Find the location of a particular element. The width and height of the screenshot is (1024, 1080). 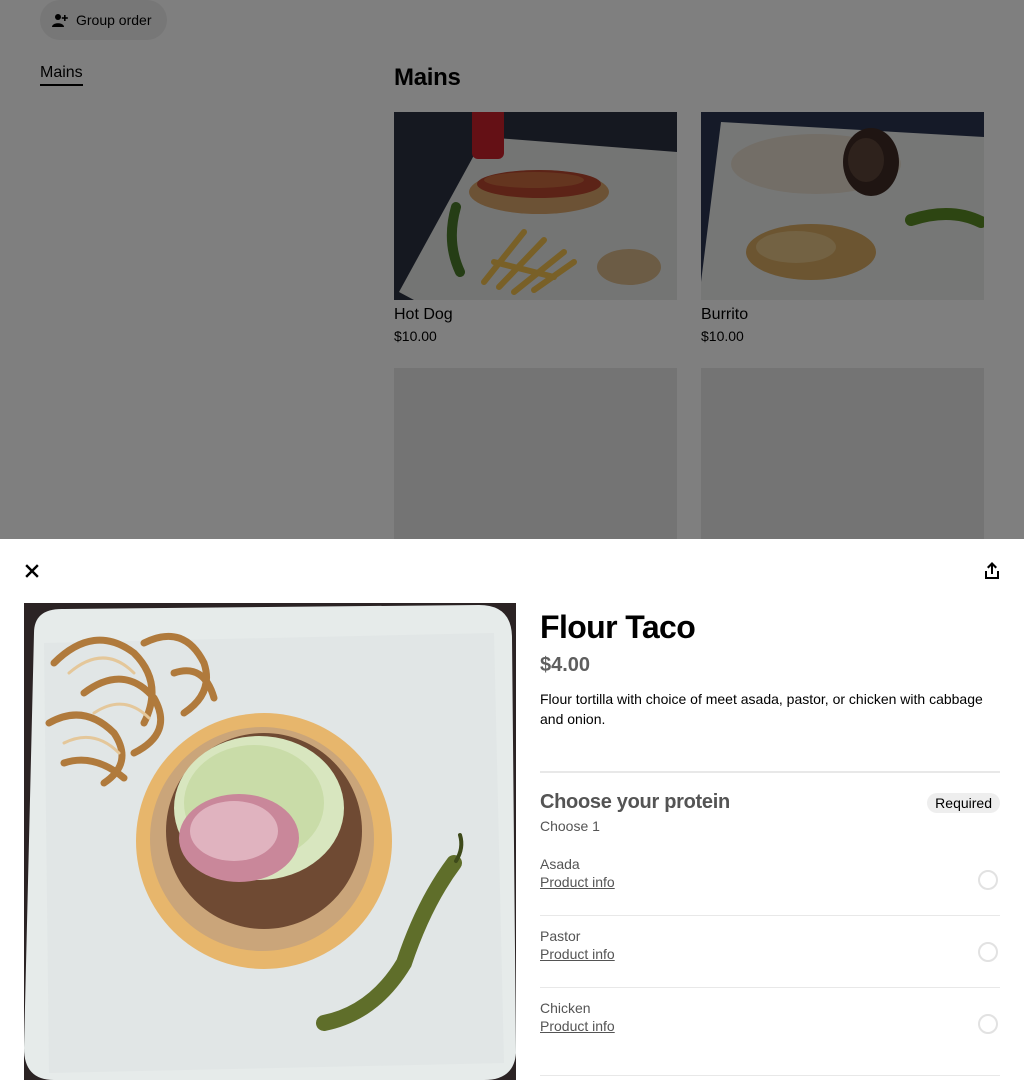

option-group-subtitle: Choose 1 is located at coordinates (570, 826).